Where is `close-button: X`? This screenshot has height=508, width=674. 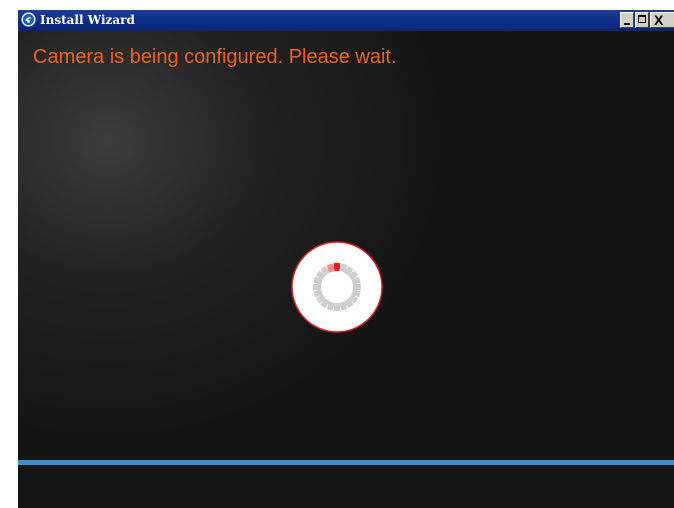 close-button: X is located at coordinates (662, 20).